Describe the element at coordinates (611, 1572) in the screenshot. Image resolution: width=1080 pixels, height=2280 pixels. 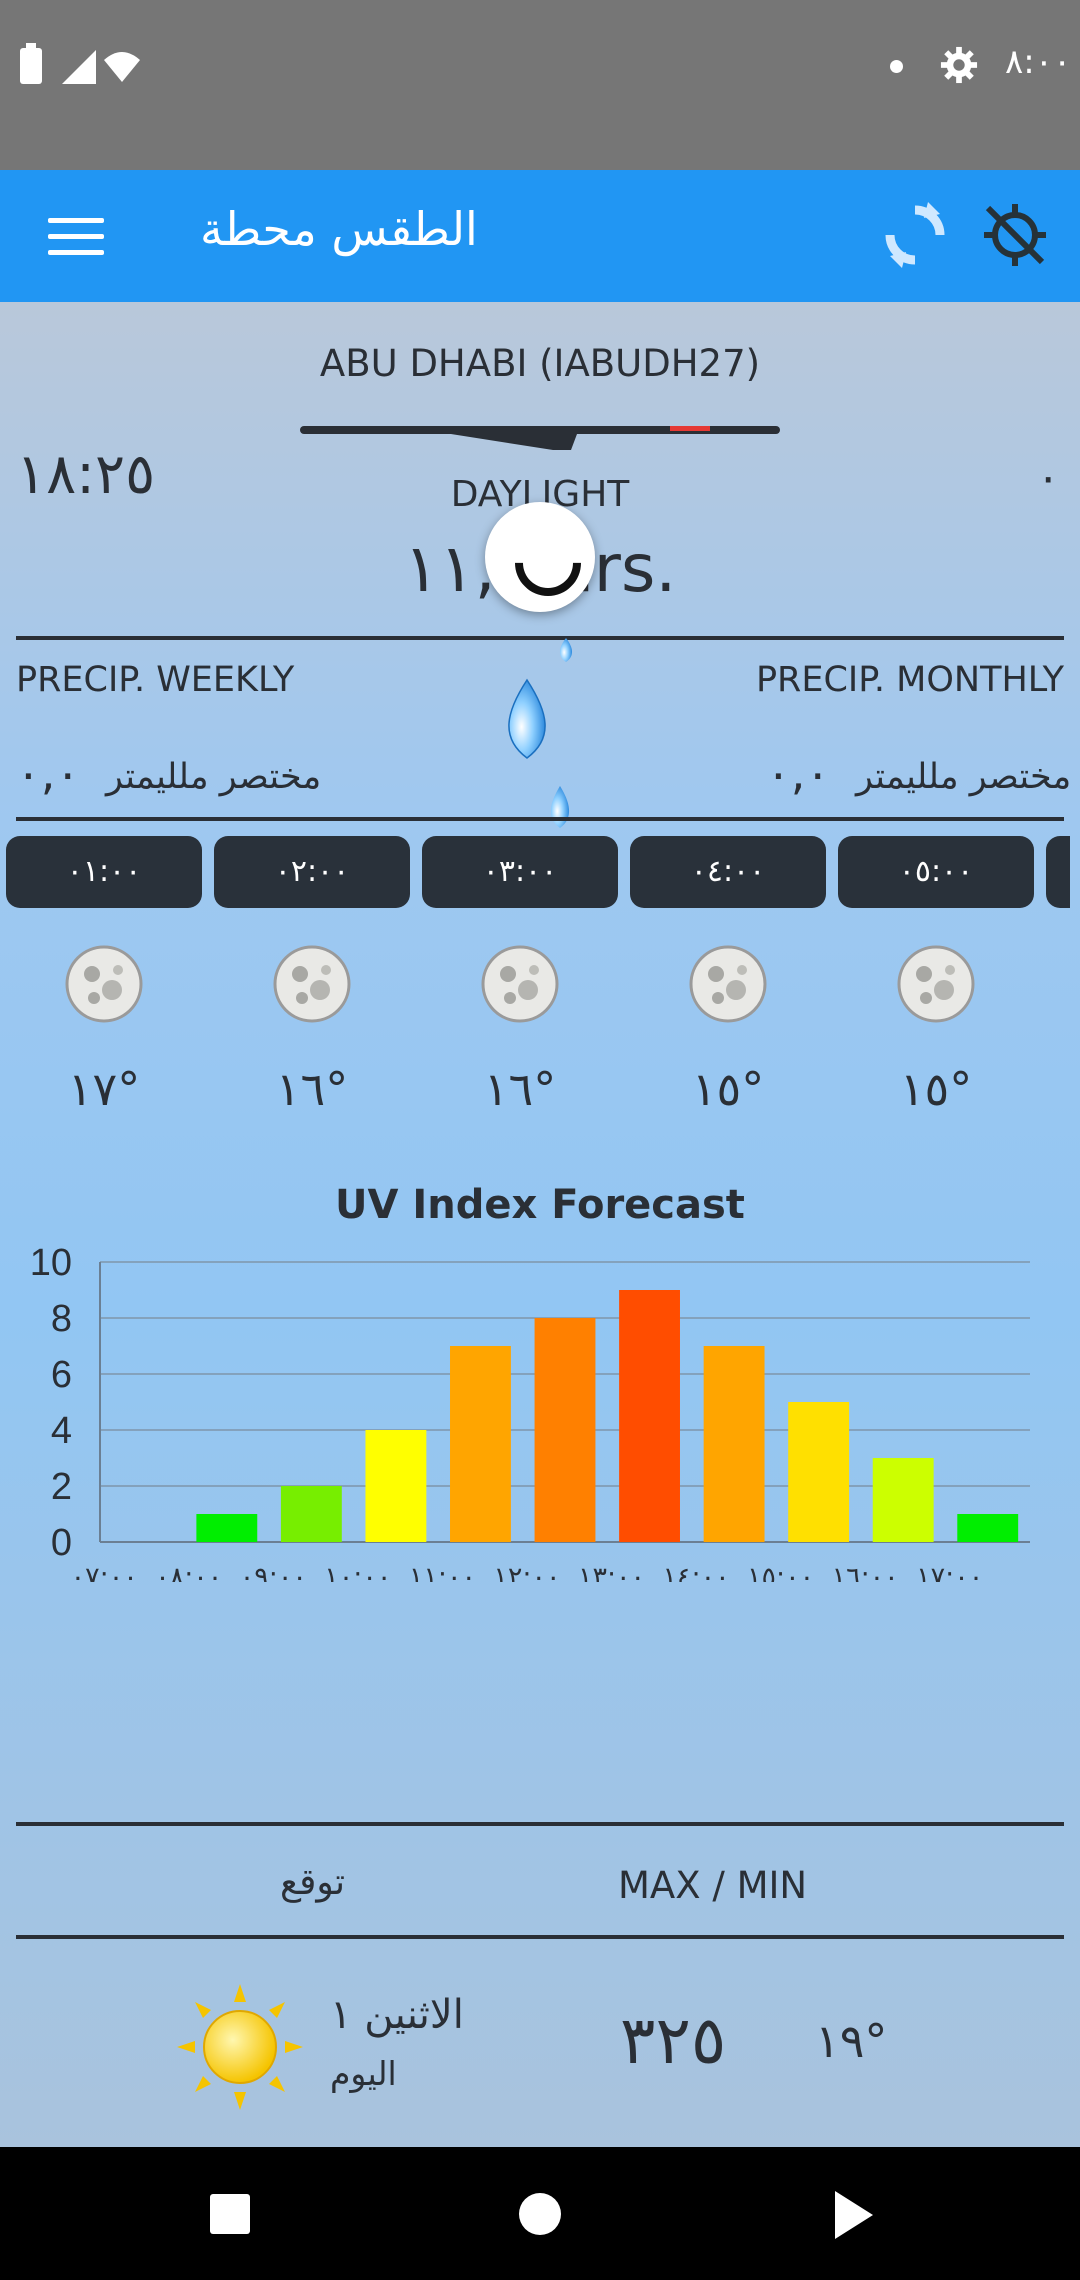
I see `x-tick-label: ١٣:٠٠` at that location.